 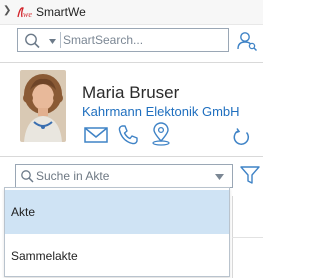 What do you see at coordinates (161, 111) in the screenshot?
I see `contact-company-link: Kahrmann Elektonik GmbH` at bounding box center [161, 111].